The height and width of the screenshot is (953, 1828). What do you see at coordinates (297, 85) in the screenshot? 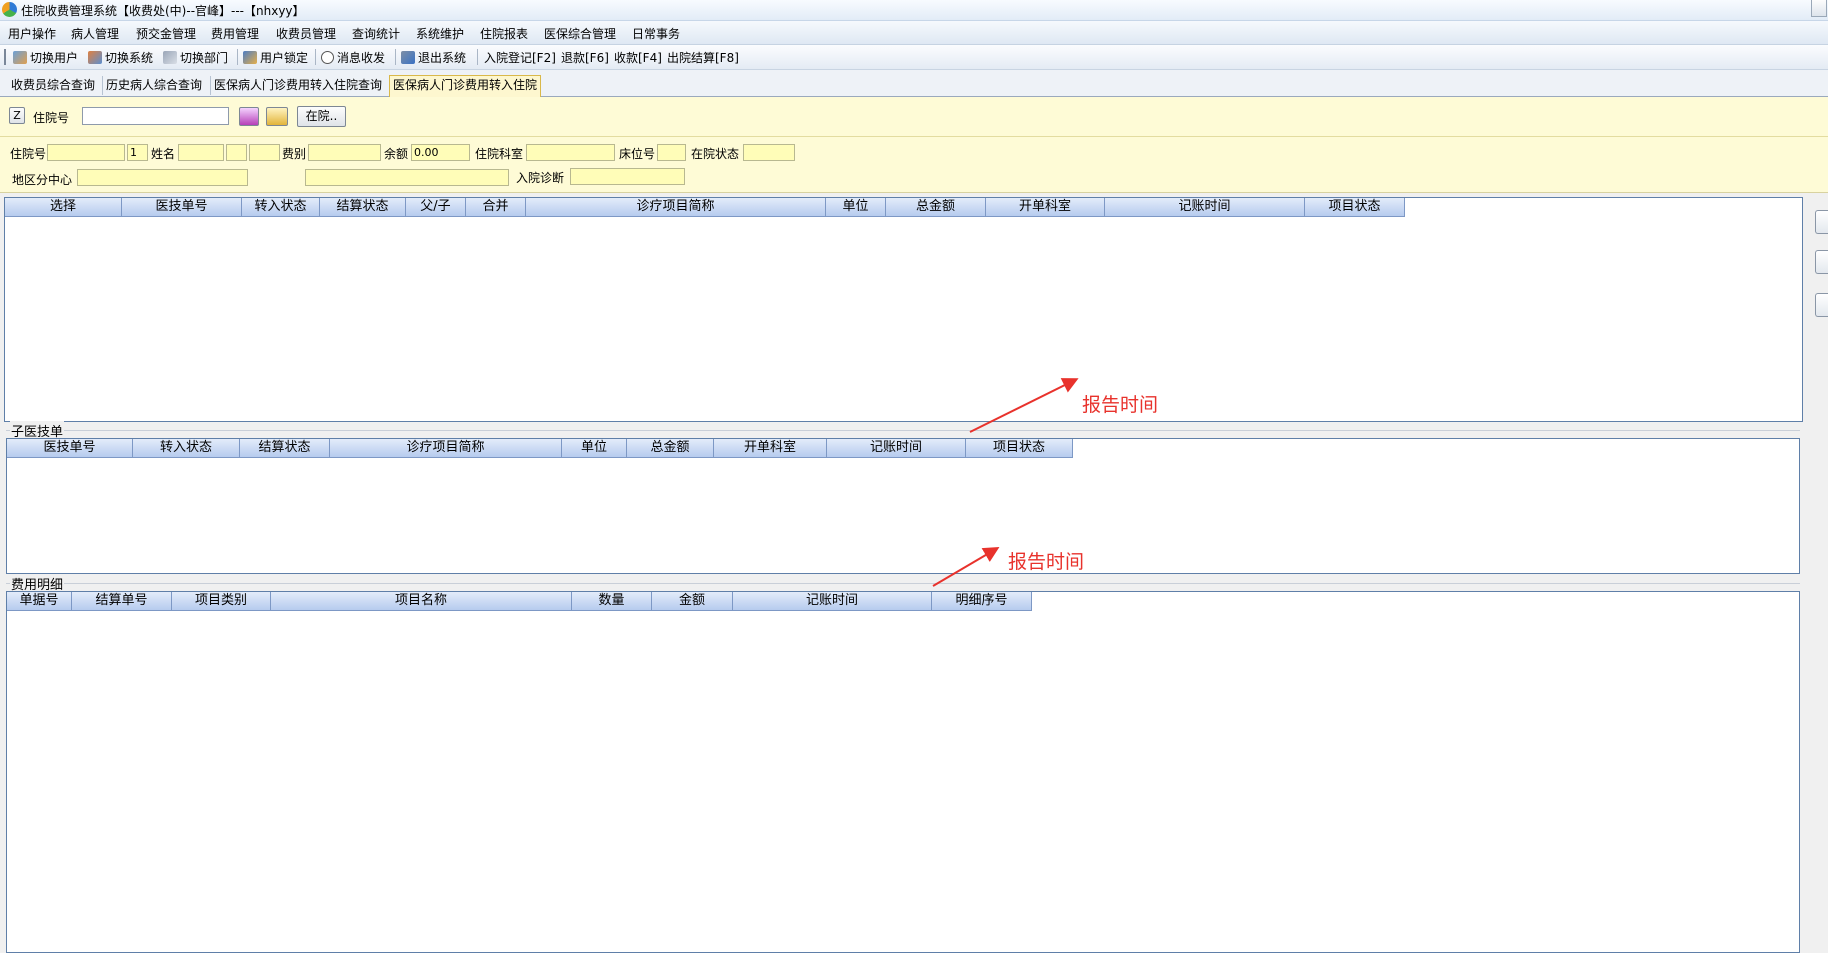
I see `tab-transfer-query: 医保病人门诊费用转入住院查询` at bounding box center [297, 85].